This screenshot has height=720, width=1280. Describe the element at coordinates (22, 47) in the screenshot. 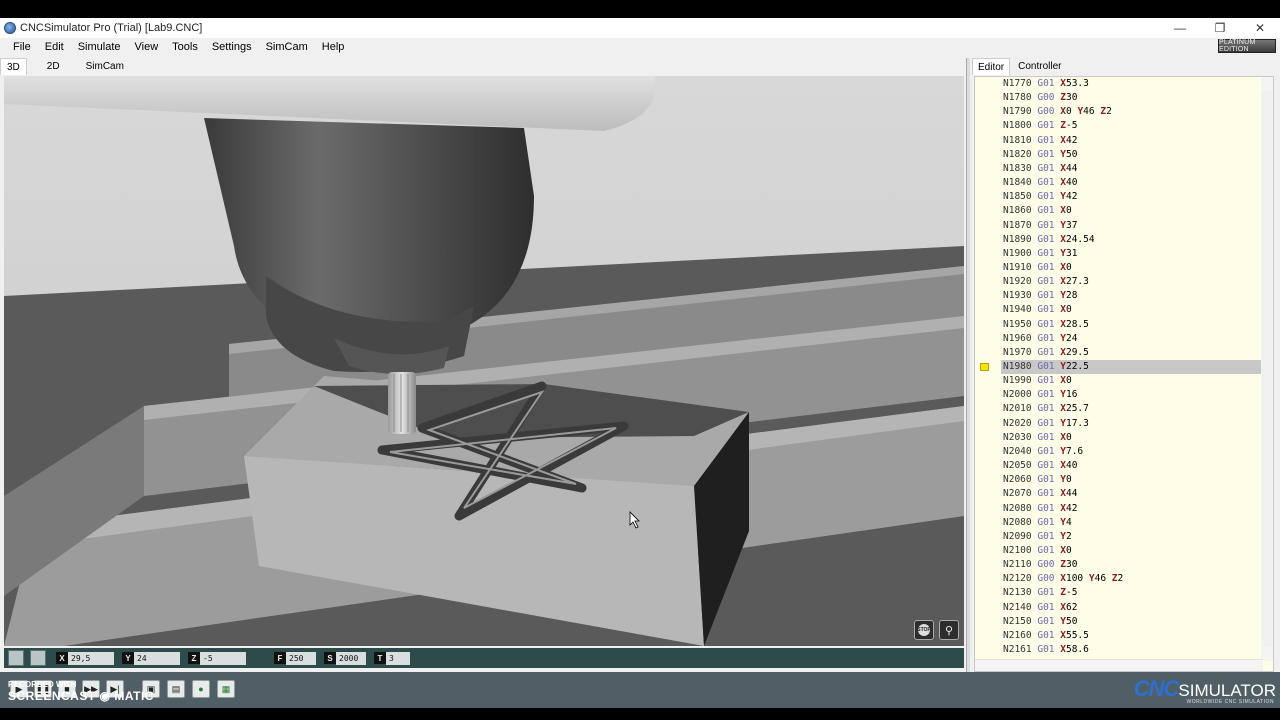

I see `menu-file: File` at that location.